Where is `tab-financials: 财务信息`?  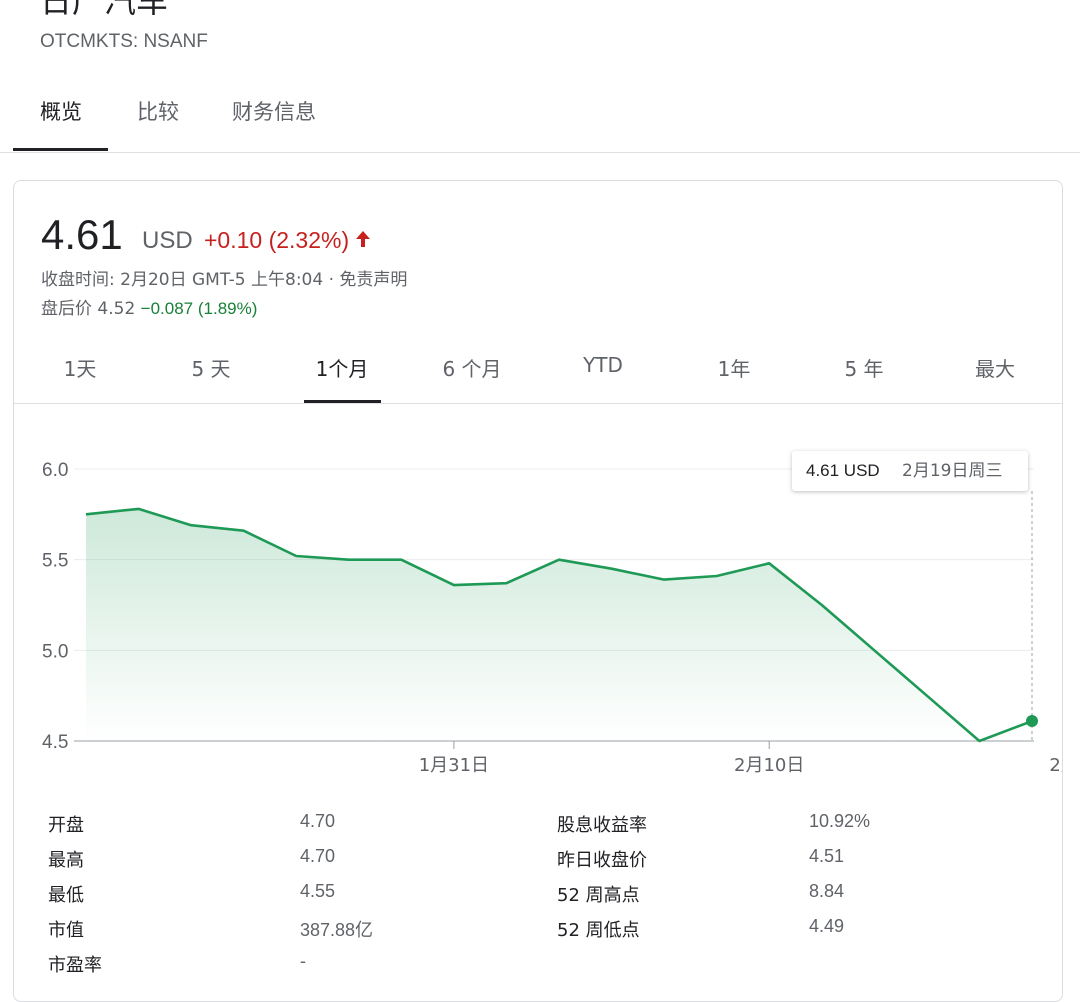 tab-financials: 财务信息 is located at coordinates (274, 111).